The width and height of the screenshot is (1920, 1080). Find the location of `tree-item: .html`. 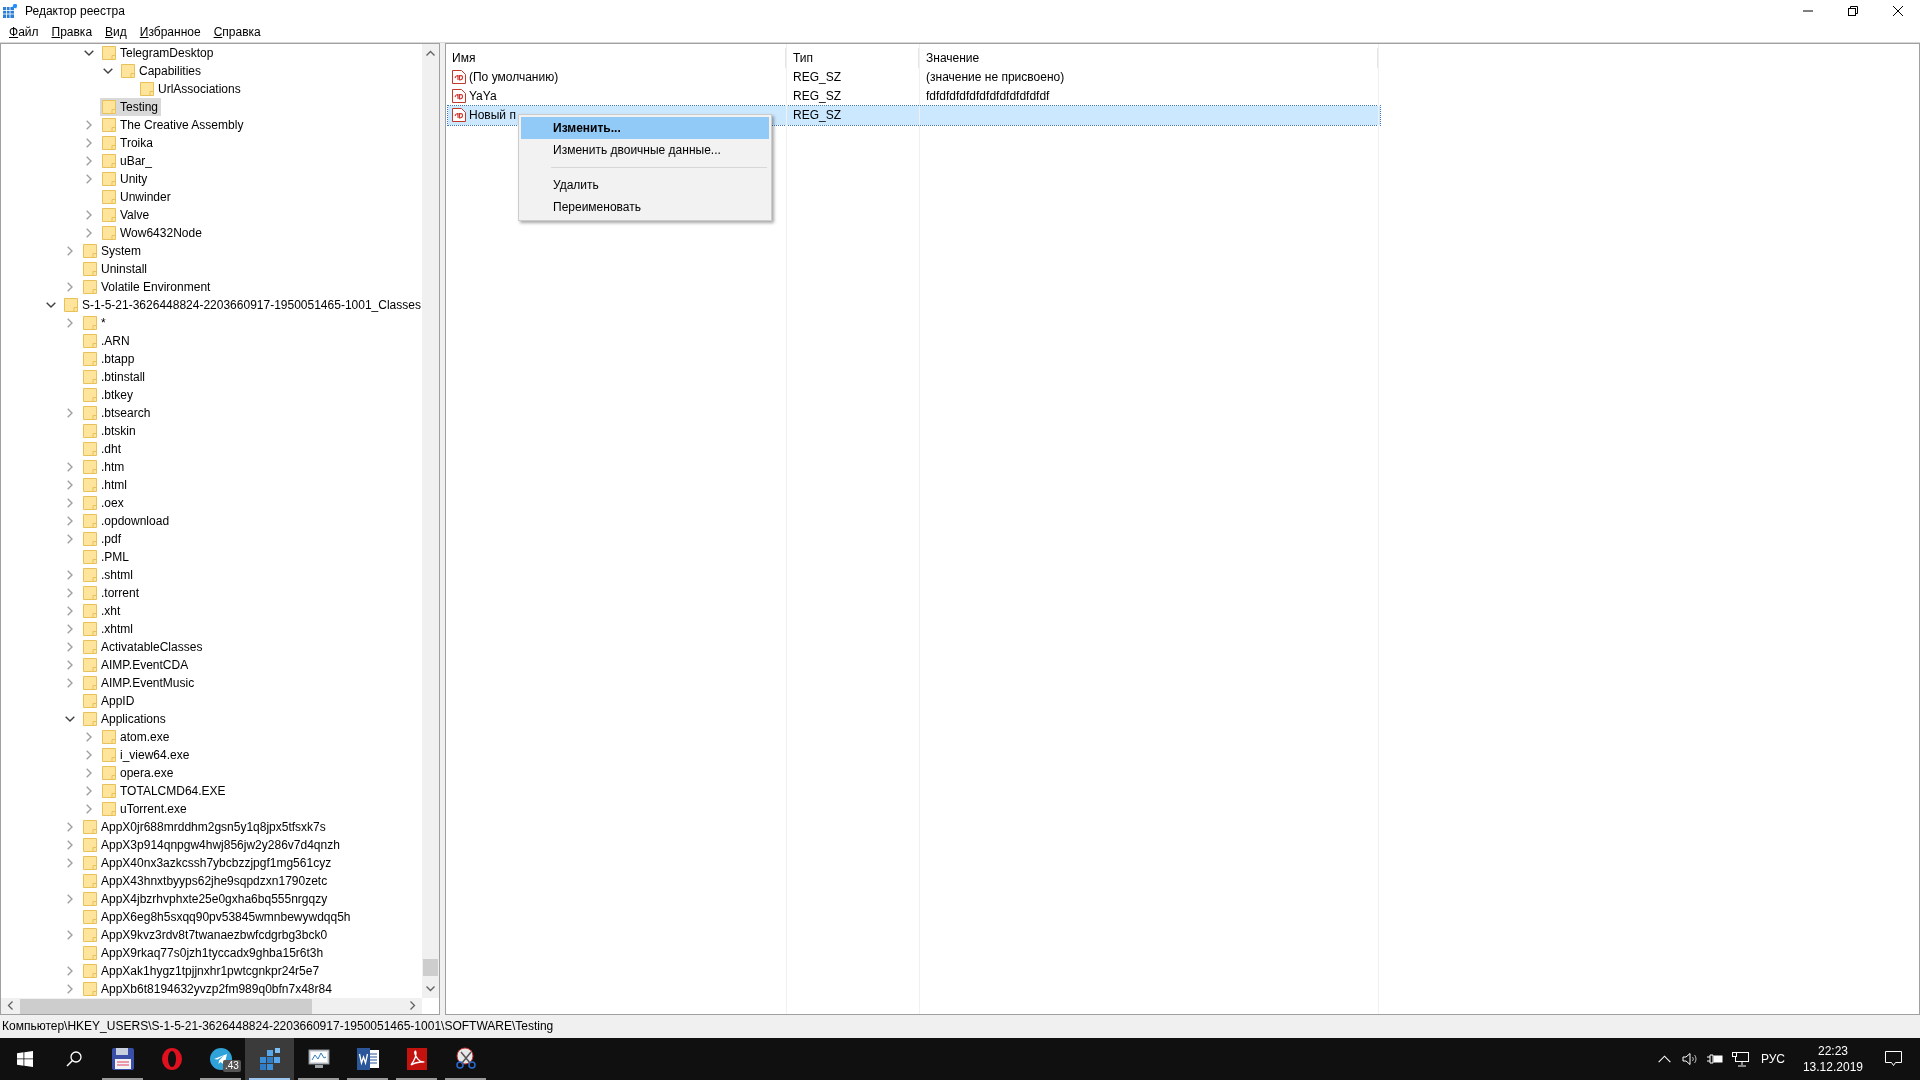

tree-item: .html is located at coordinates (105, 484).